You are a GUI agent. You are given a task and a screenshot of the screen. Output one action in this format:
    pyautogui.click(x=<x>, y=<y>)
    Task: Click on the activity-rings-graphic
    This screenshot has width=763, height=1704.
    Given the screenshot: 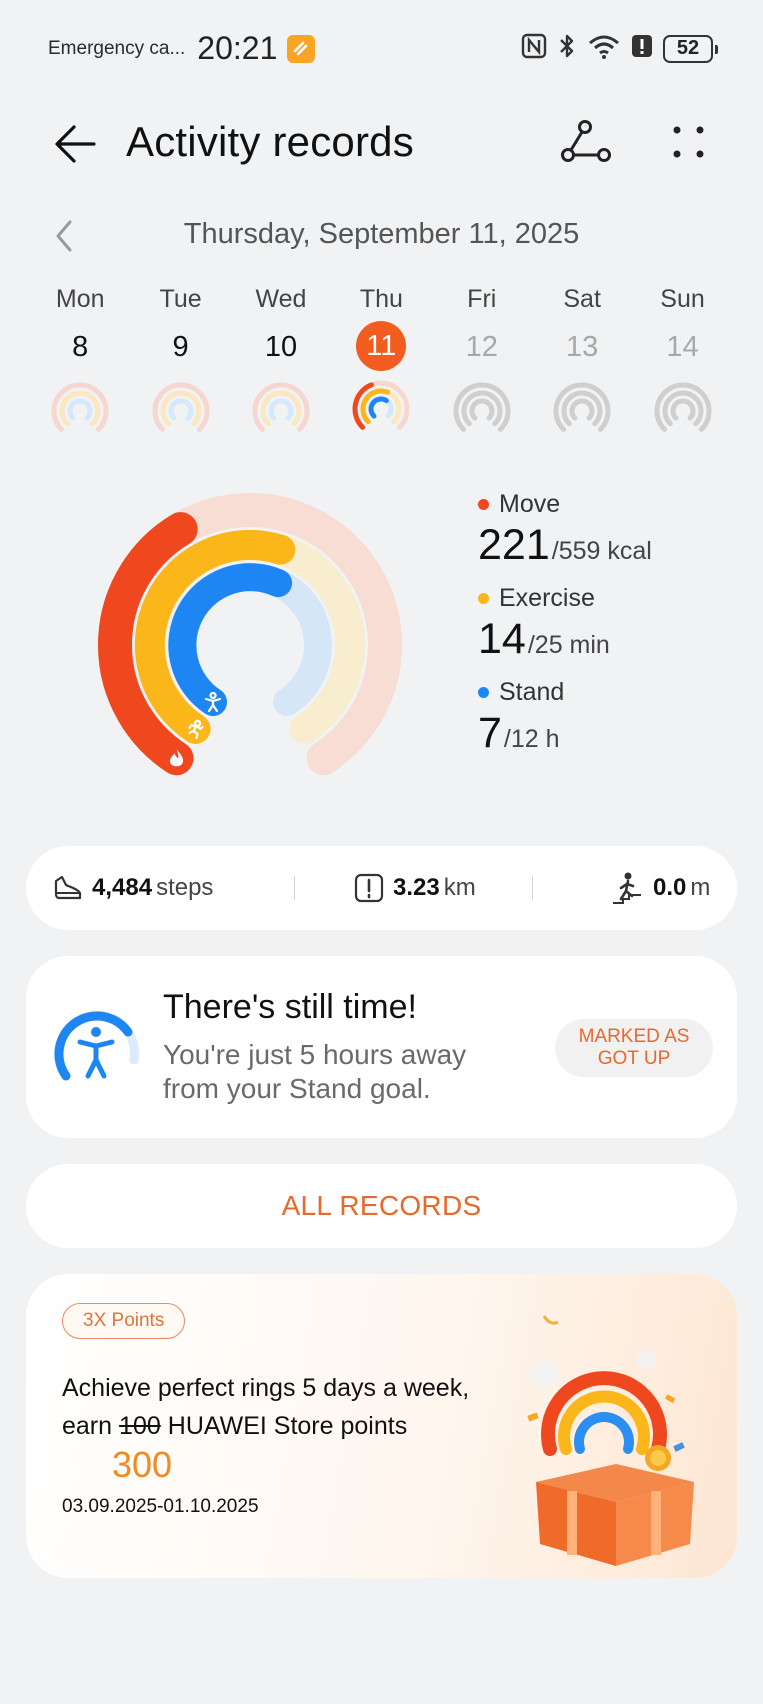 What is the action you would take?
    pyautogui.click(x=250, y=634)
    